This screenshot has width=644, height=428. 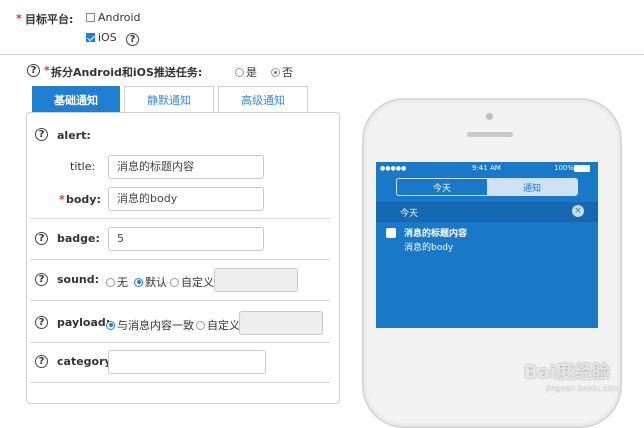 I want to click on sound-help-icon: ?, so click(x=41, y=279).